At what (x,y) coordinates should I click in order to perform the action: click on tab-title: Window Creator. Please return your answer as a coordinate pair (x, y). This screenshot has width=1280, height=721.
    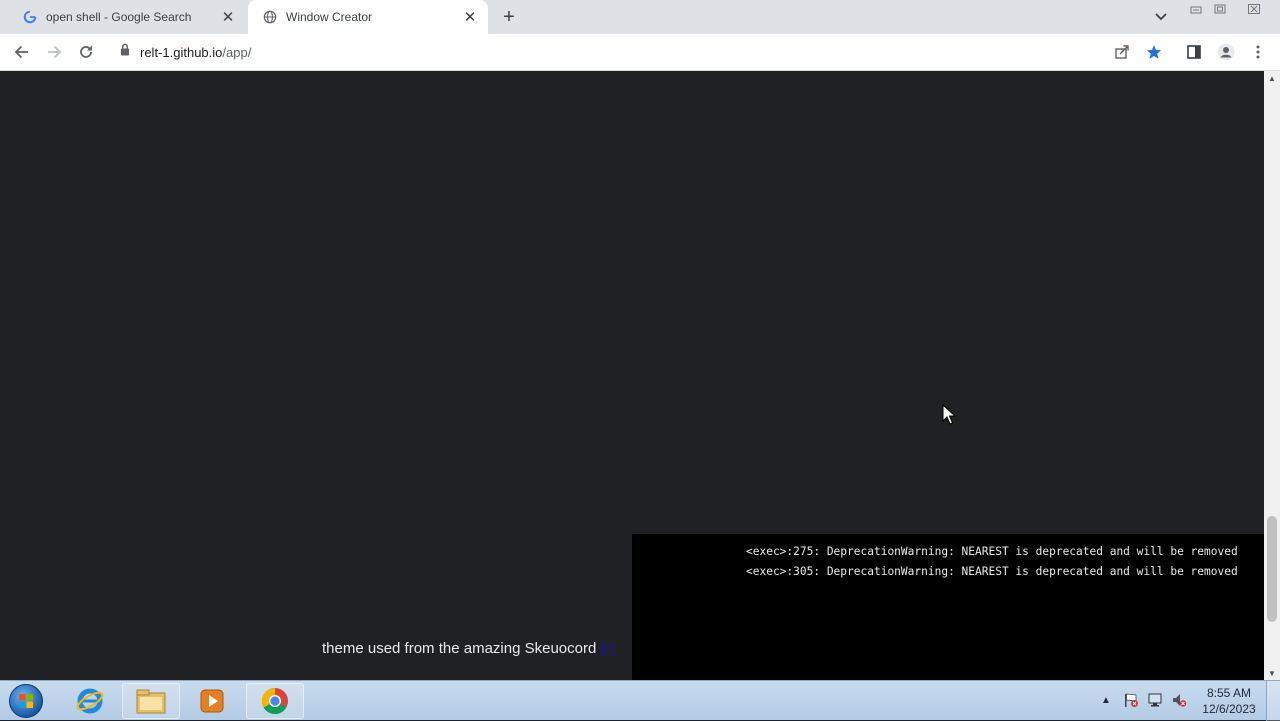
    Looking at the image, I should click on (329, 17).